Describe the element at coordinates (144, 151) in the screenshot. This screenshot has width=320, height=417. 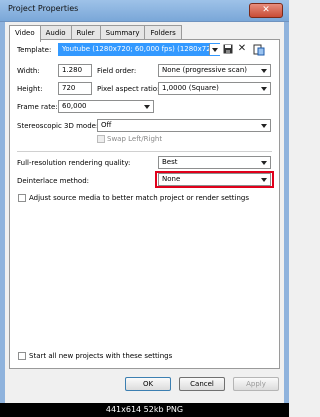
I see `divider` at that location.